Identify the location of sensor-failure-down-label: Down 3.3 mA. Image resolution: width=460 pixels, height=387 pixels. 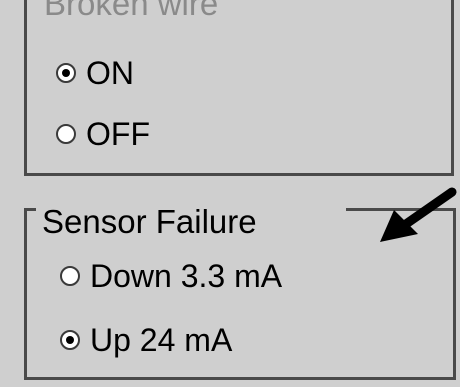
(186, 276).